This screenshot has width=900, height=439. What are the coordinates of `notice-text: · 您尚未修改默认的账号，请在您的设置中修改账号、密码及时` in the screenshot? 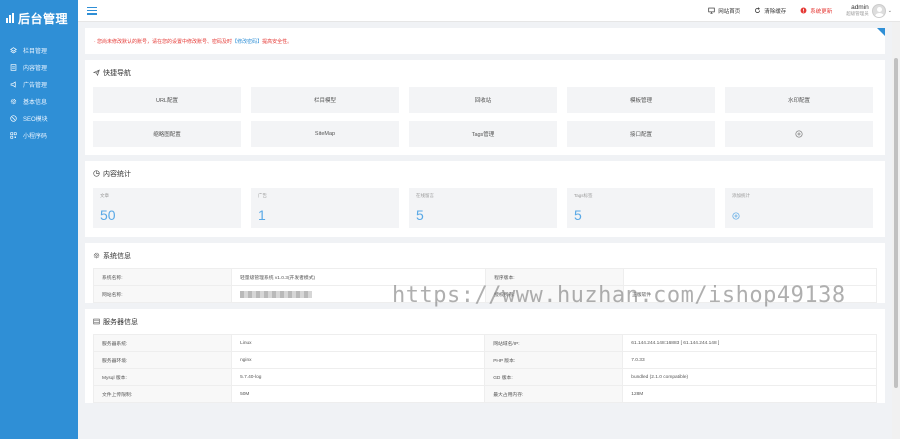 It's located at (163, 41).